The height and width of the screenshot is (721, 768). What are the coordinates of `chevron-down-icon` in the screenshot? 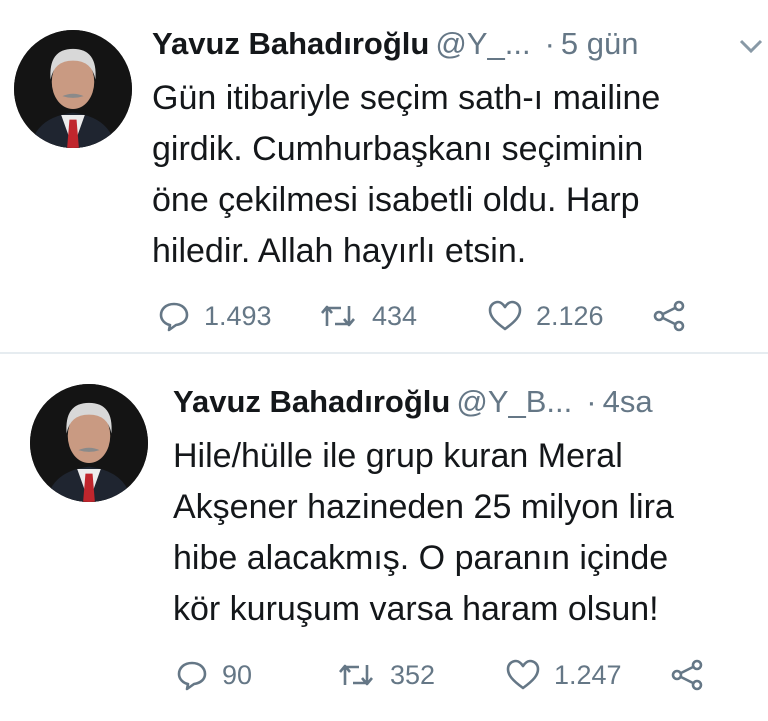 It's located at (751, 46).